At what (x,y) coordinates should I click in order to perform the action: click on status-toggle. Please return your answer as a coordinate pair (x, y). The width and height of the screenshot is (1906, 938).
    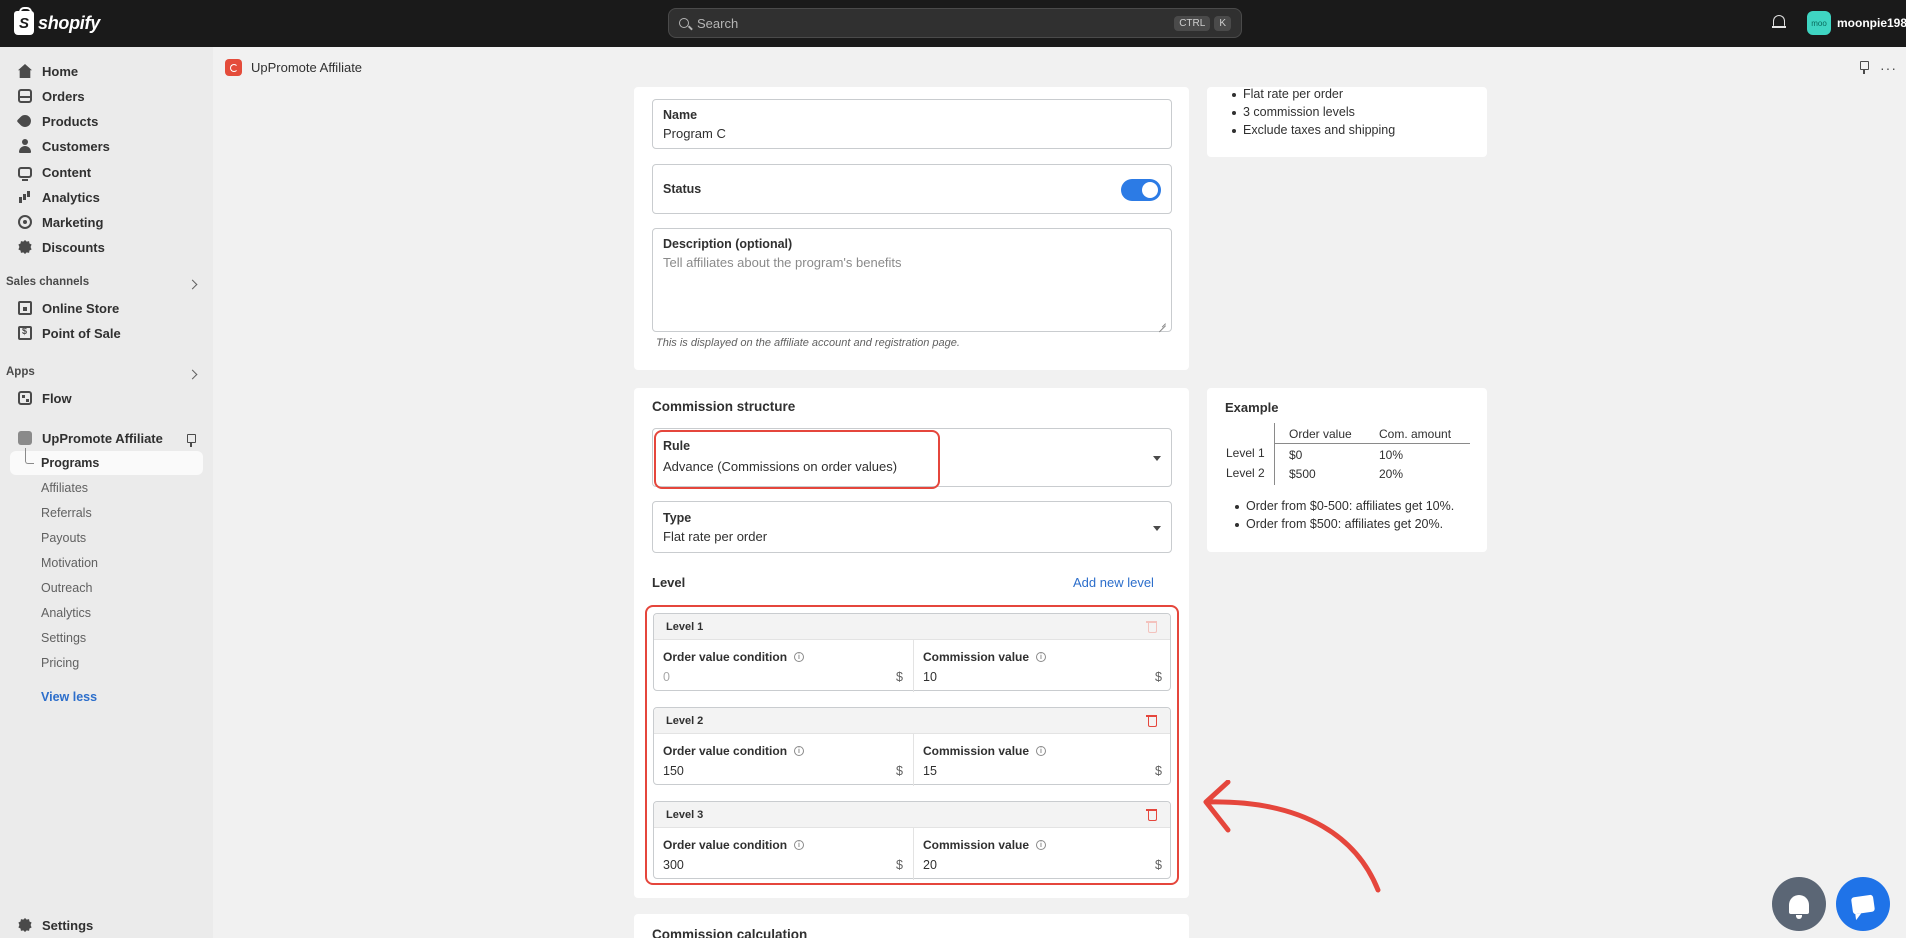
    Looking at the image, I should click on (1141, 190).